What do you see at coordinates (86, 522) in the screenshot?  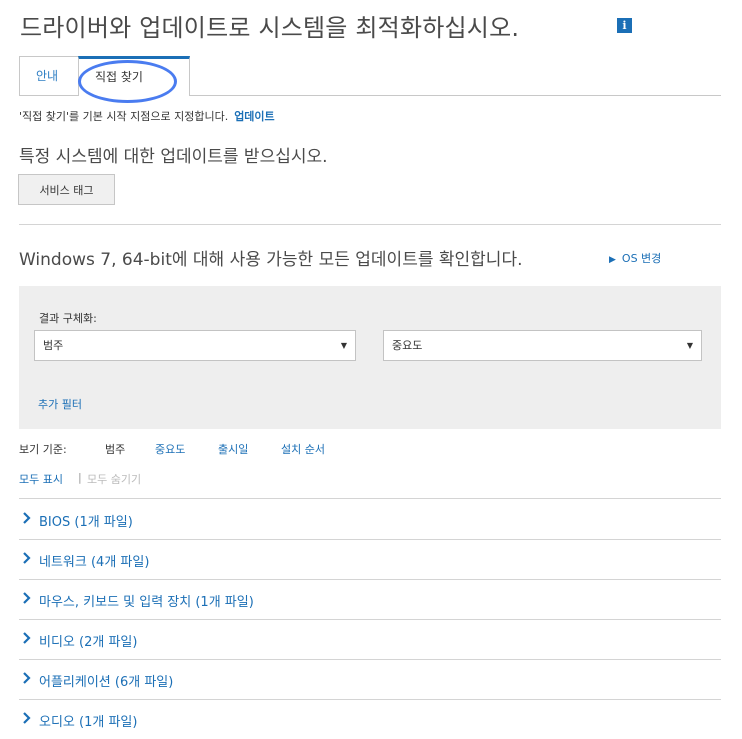 I see `category-label: BIOS (1개 파일)` at bounding box center [86, 522].